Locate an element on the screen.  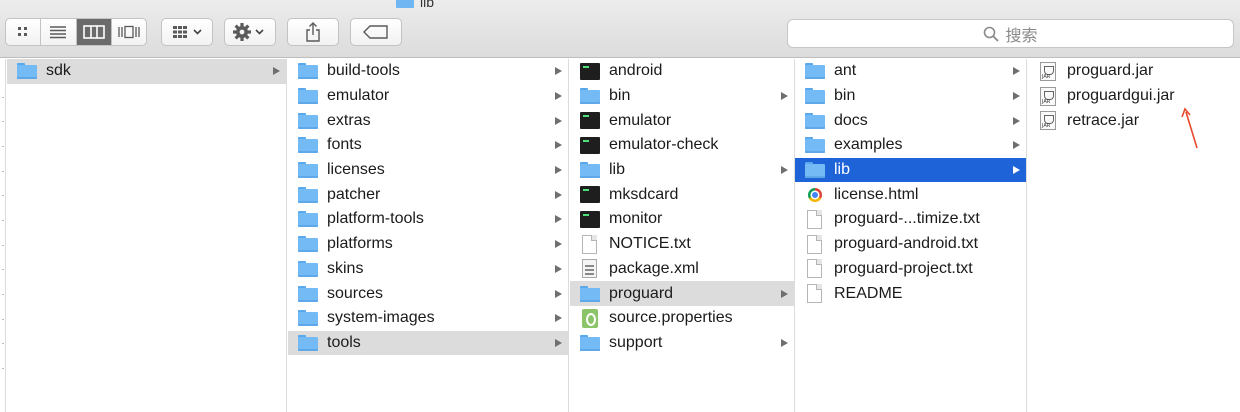
folder-row: extras is located at coordinates (428, 120).